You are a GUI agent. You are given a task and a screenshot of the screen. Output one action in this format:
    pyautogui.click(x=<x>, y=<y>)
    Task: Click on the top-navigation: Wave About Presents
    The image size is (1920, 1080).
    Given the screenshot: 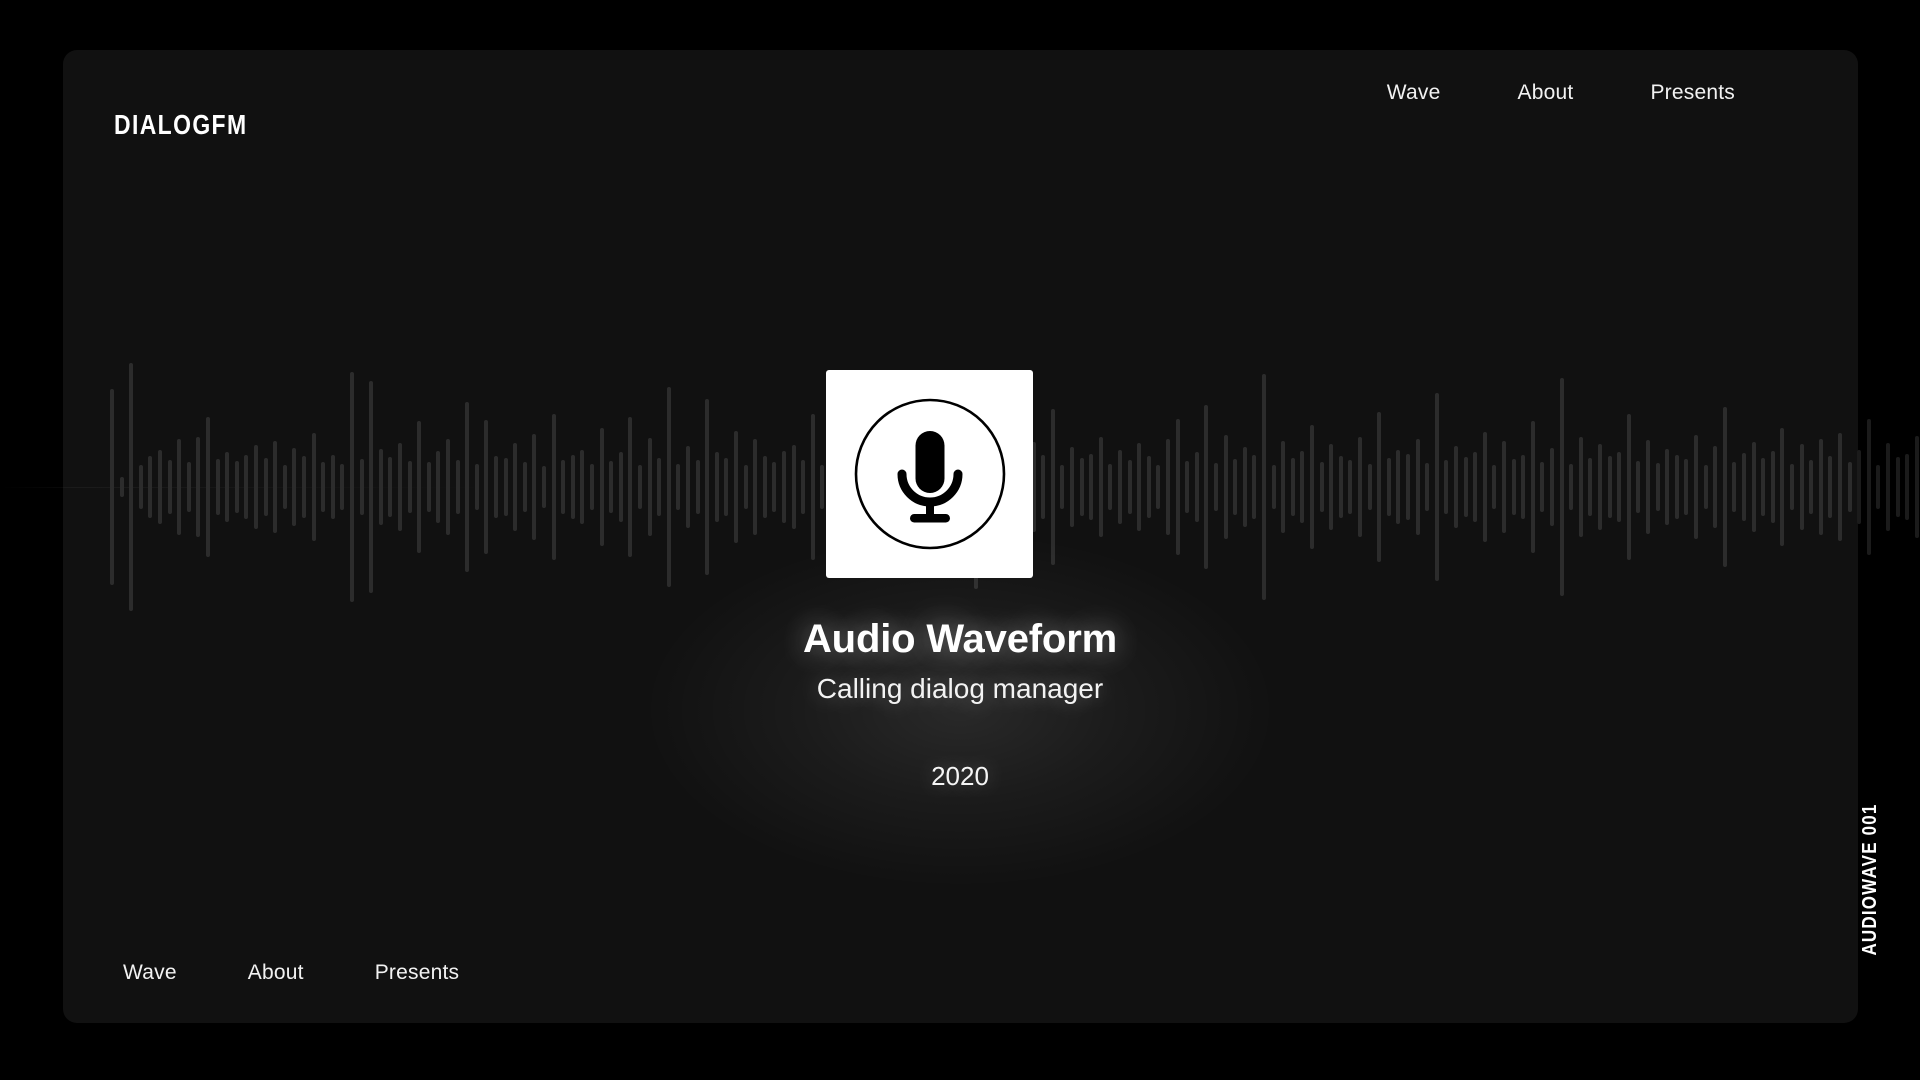 What is the action you would take?
    pyautogui.click(x=1561, y=92)
    